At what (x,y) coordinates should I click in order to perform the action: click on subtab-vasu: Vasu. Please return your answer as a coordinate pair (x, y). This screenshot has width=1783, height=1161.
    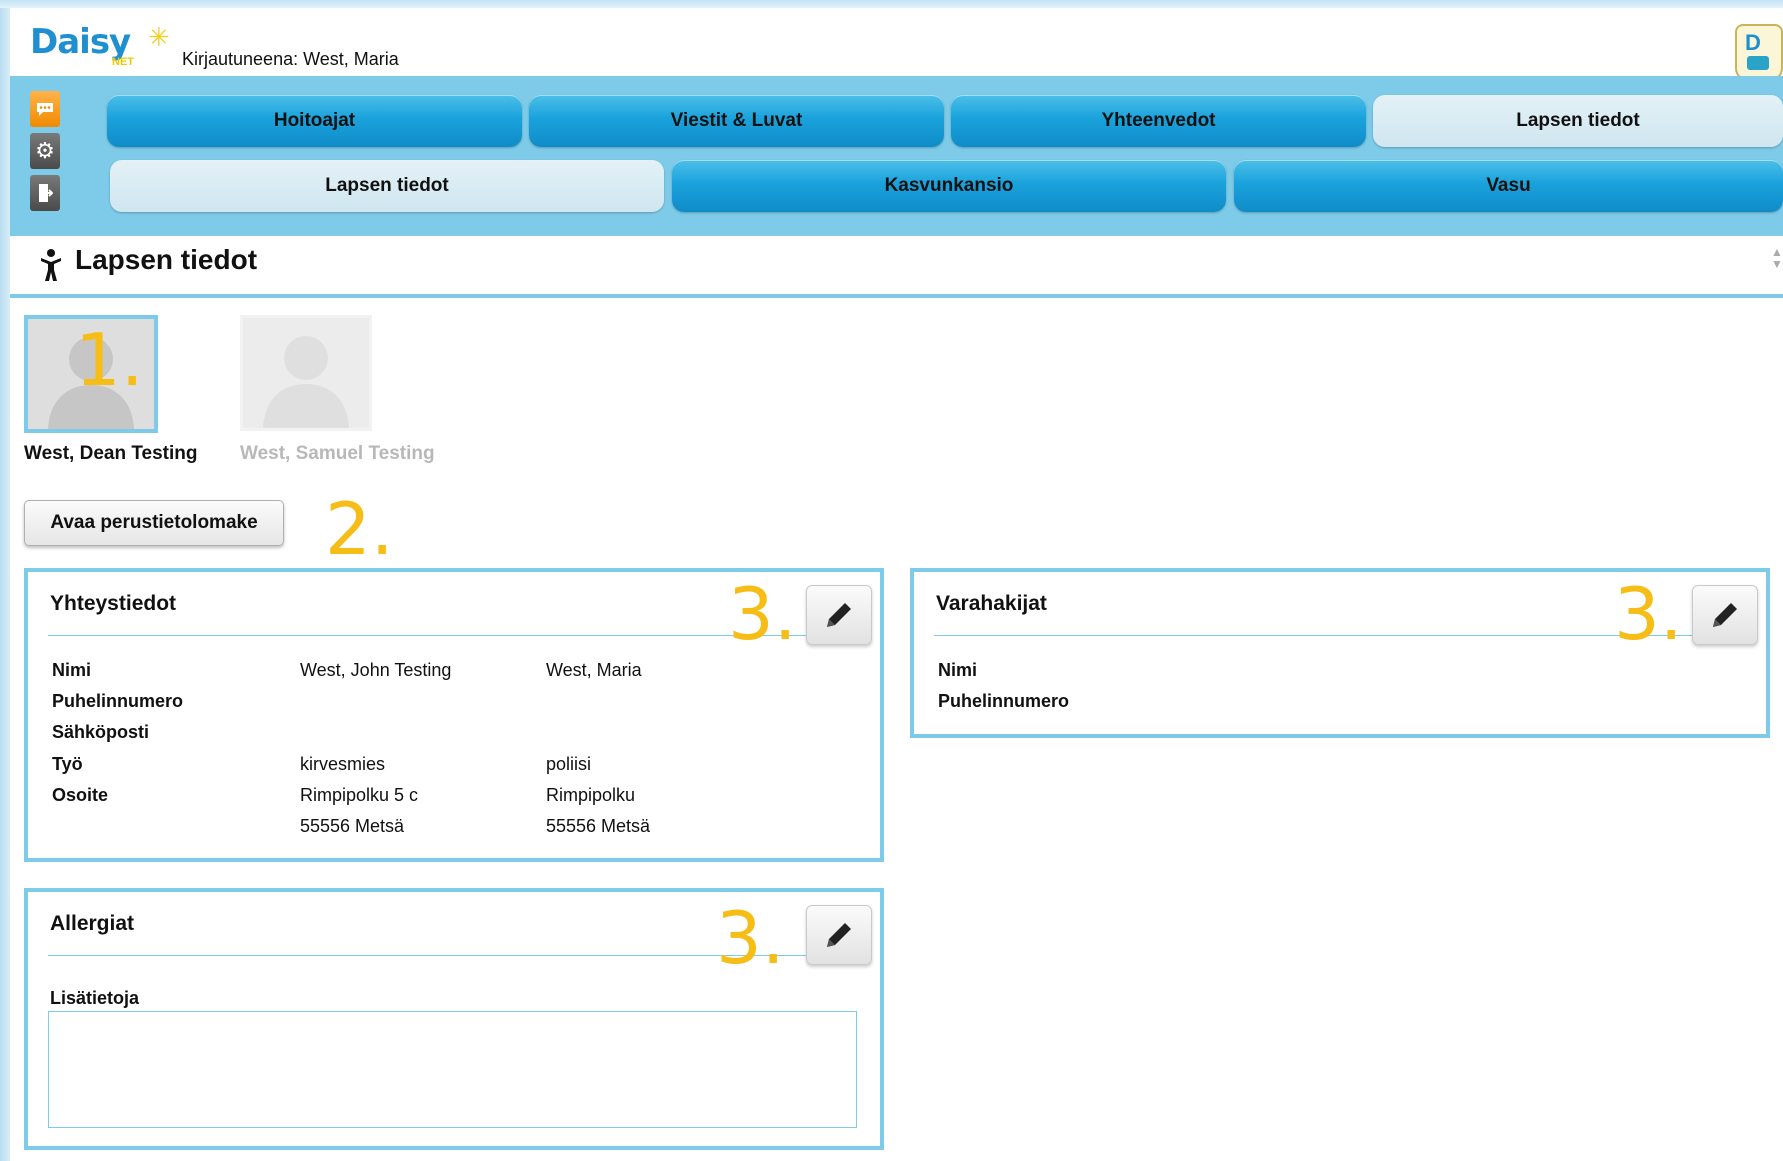
    Looking at the image, I should click on (1508, 186).